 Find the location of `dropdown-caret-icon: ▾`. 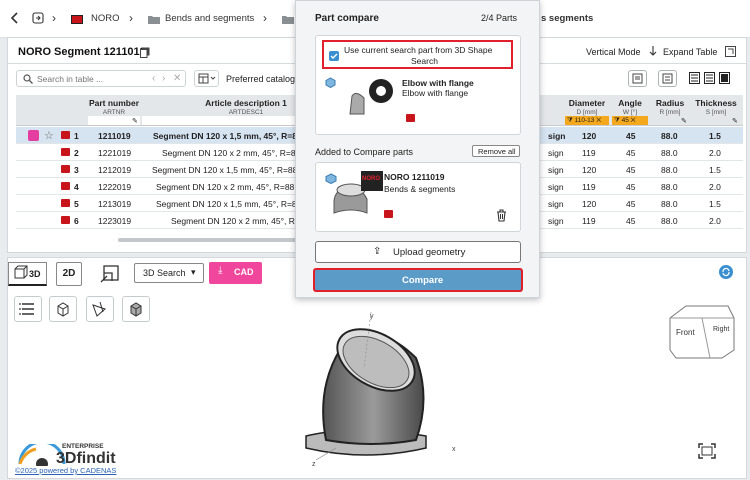

dropdown-caret-icon: ▾ is located at coordinates (193, 272).